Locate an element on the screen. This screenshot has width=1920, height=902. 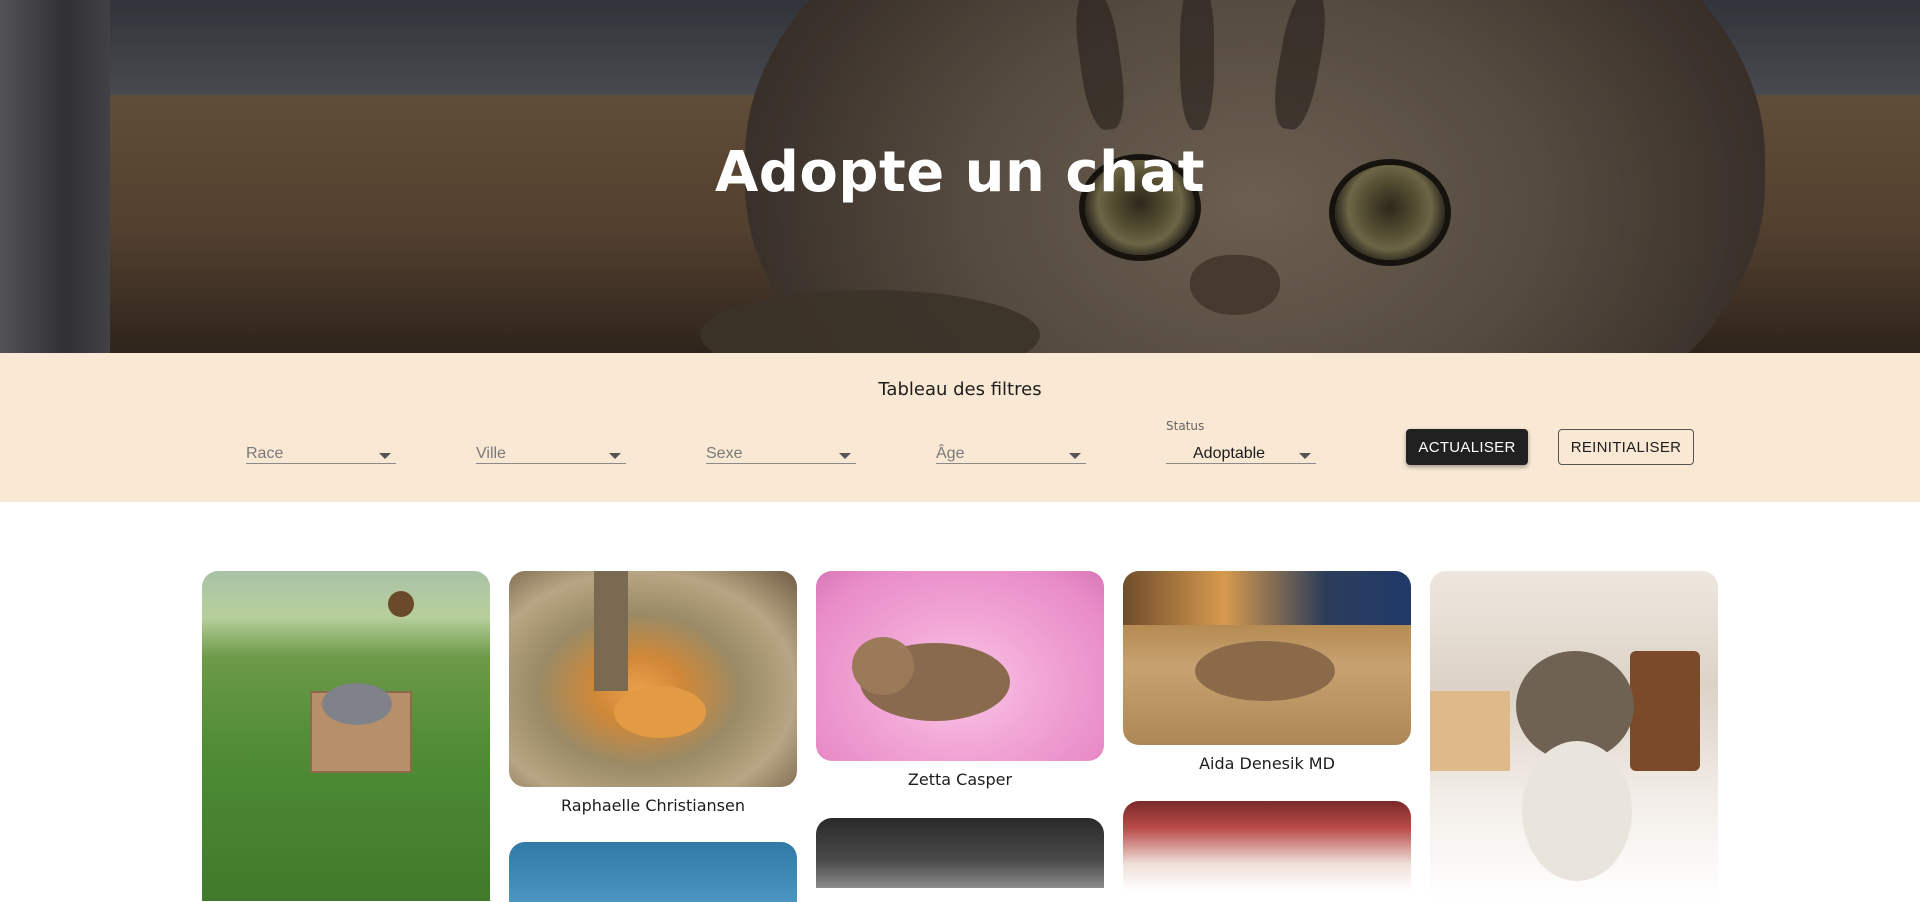
filter-panel-title: Tableau des filtres is located at coordinates (960, 389).